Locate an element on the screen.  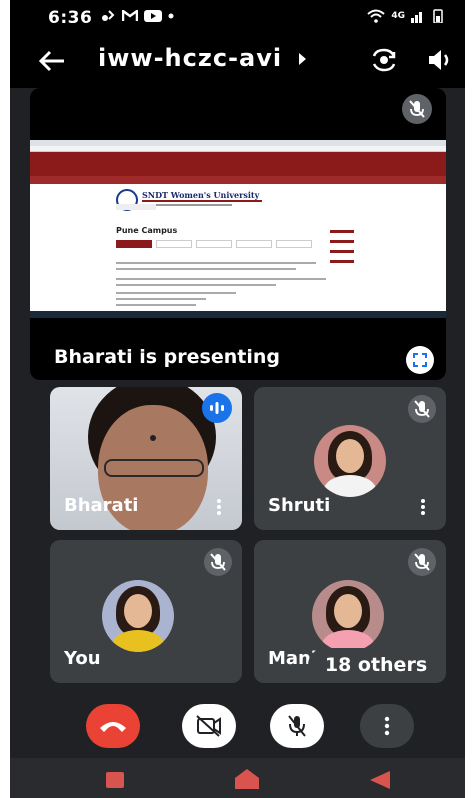
camera-off-button is located at coordinates (209, 726).